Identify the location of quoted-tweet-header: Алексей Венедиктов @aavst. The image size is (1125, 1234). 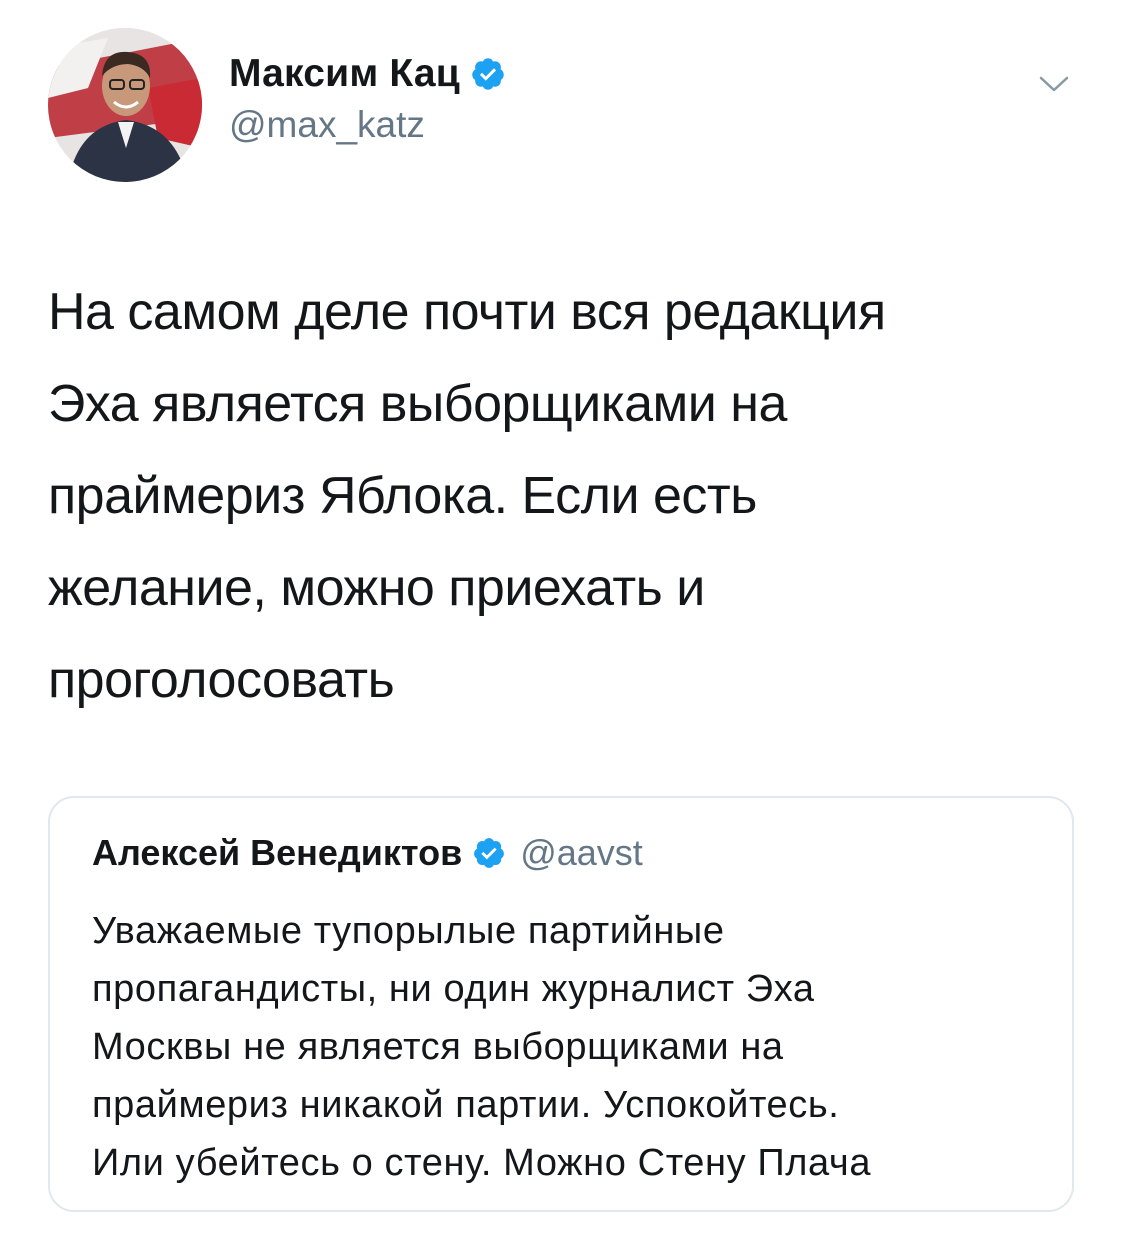
(367, 853).